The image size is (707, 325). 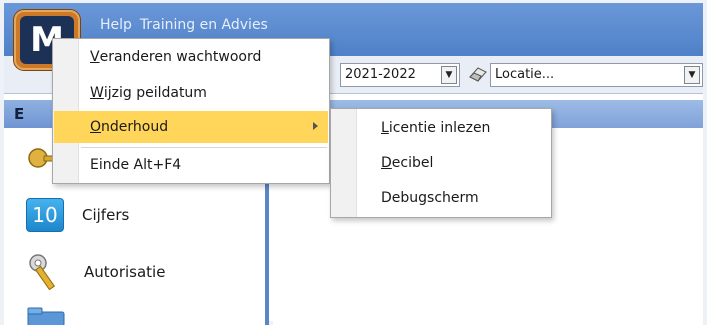 I want to click on menu-training: Training en Advies, so click(x=204, y=25).